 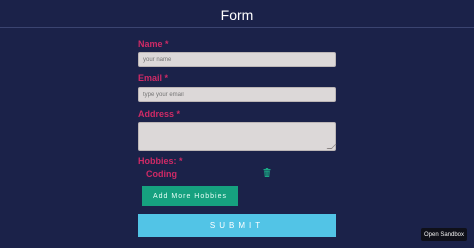 I want to click on trash-icon, so click(x=267, y=172).